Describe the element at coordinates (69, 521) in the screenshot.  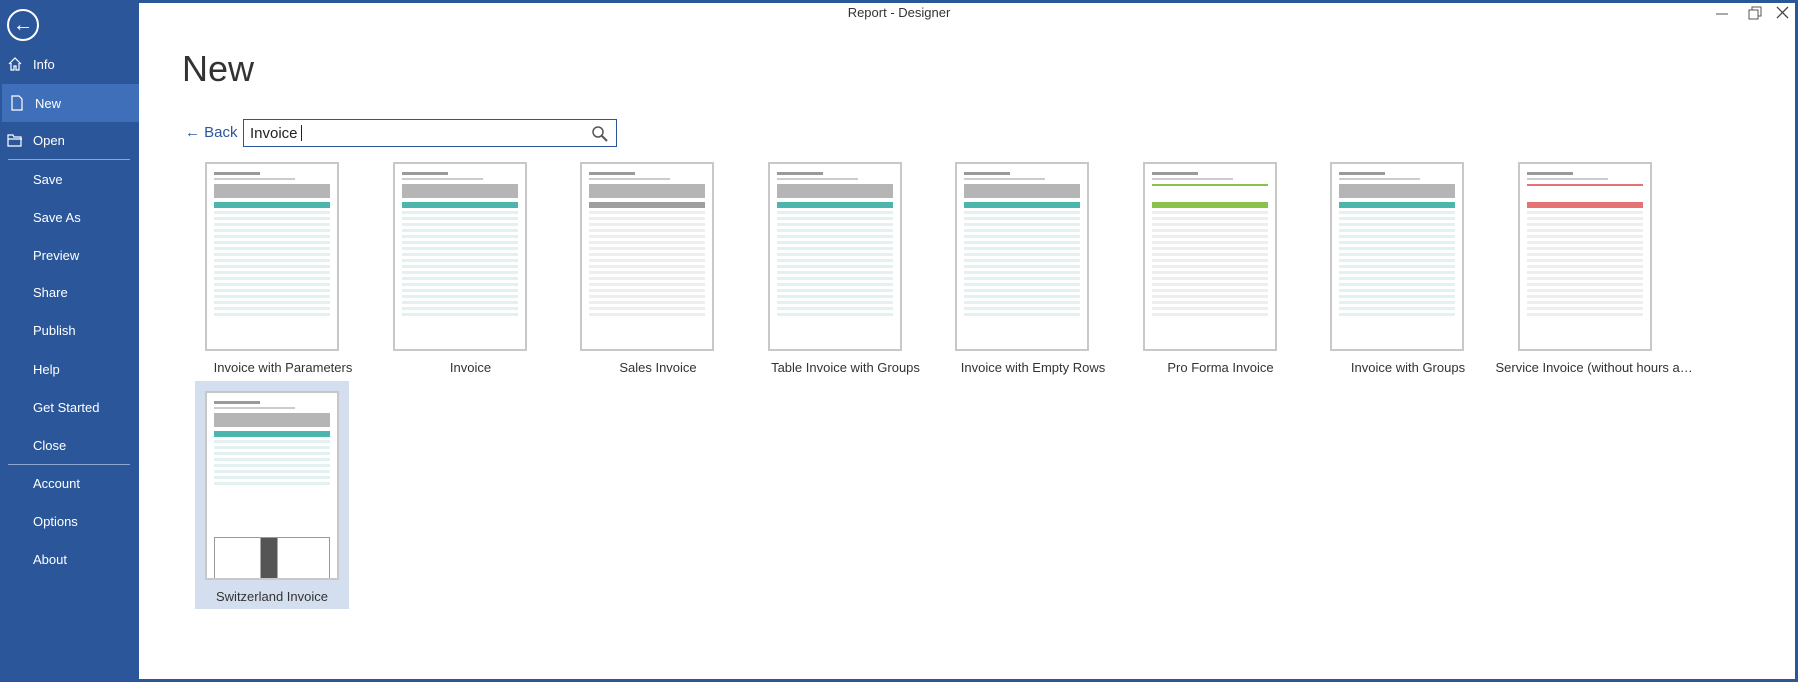
I see `sidebar-item-options: Options` at that location.